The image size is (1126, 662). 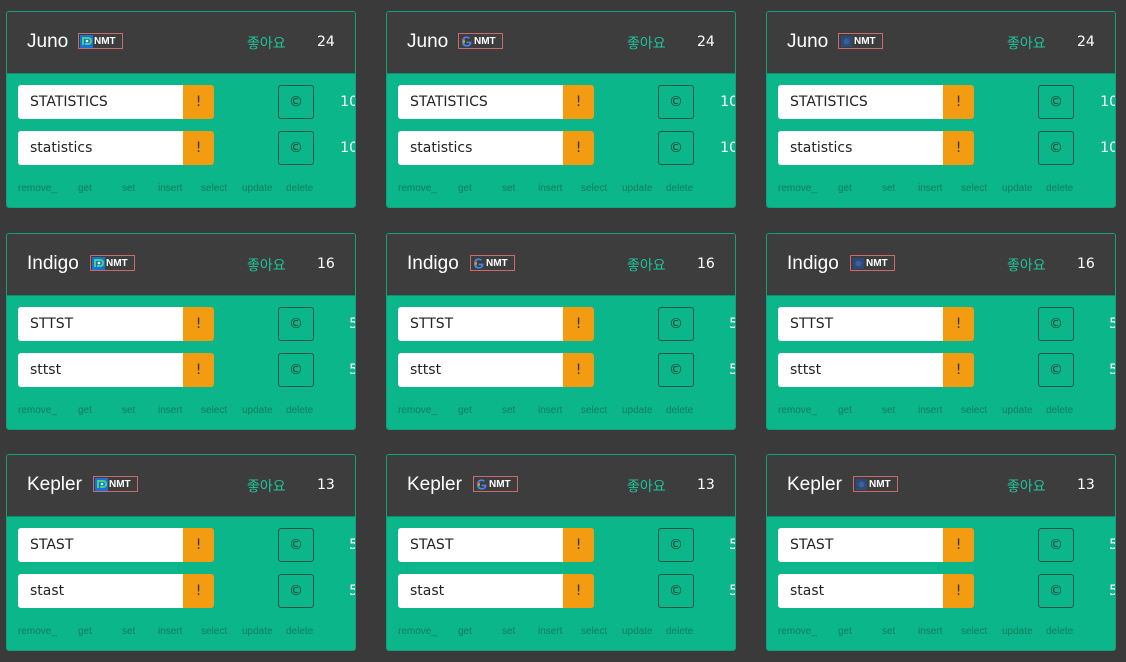 What do you see at coordinates (860, 591) in the screenshot?
I see `word-field: stast` at bounding box center [860, 591].